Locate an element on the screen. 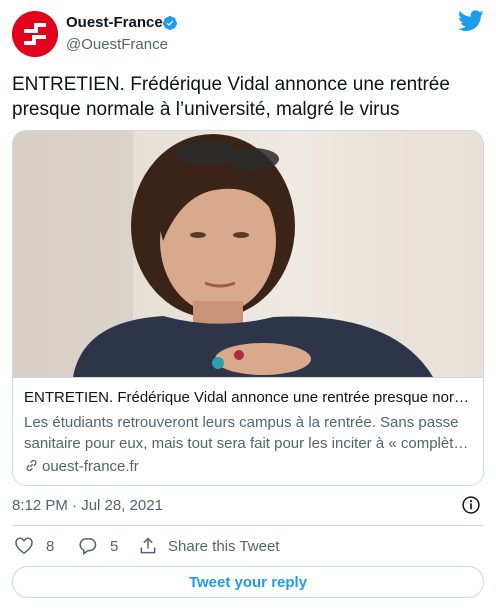  like-count: 8 is located at coordinates (50, 546).